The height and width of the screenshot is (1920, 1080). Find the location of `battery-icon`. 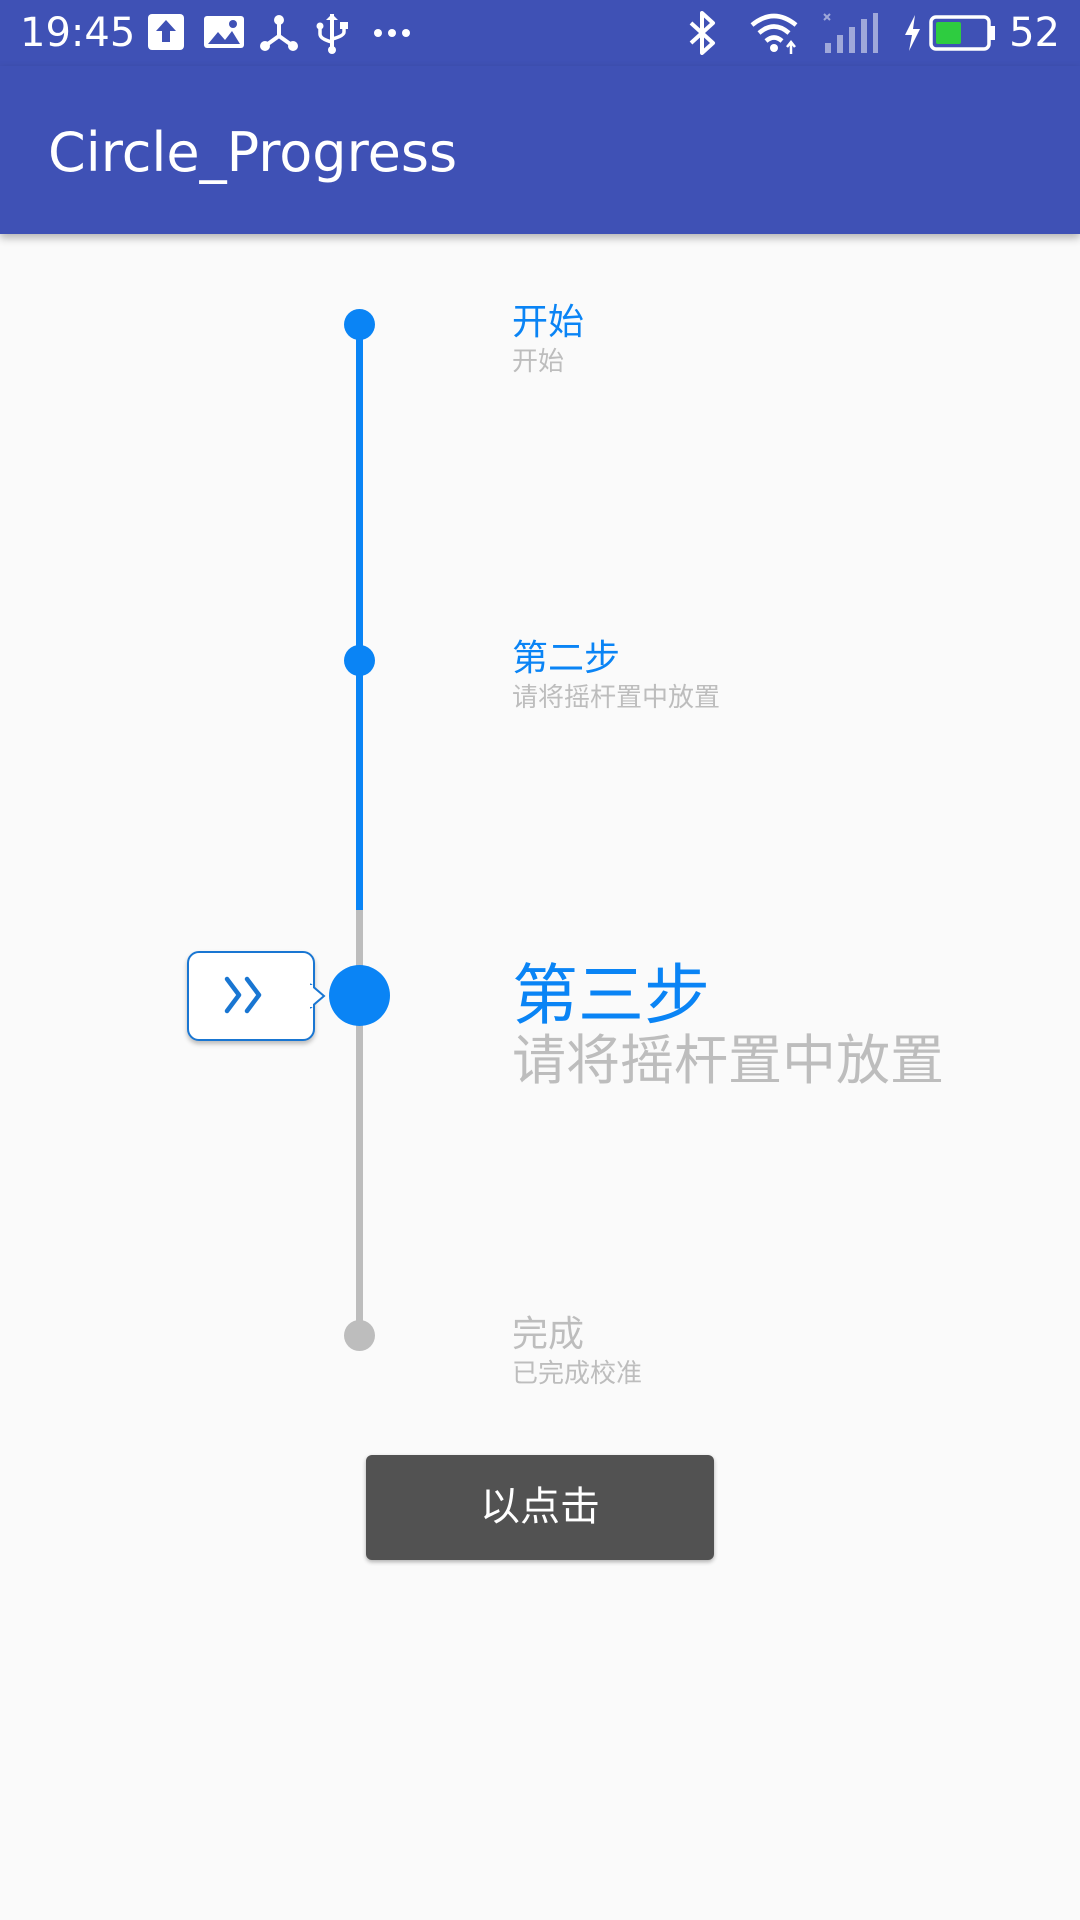

battery-icon is located at coordinates (963, 33).